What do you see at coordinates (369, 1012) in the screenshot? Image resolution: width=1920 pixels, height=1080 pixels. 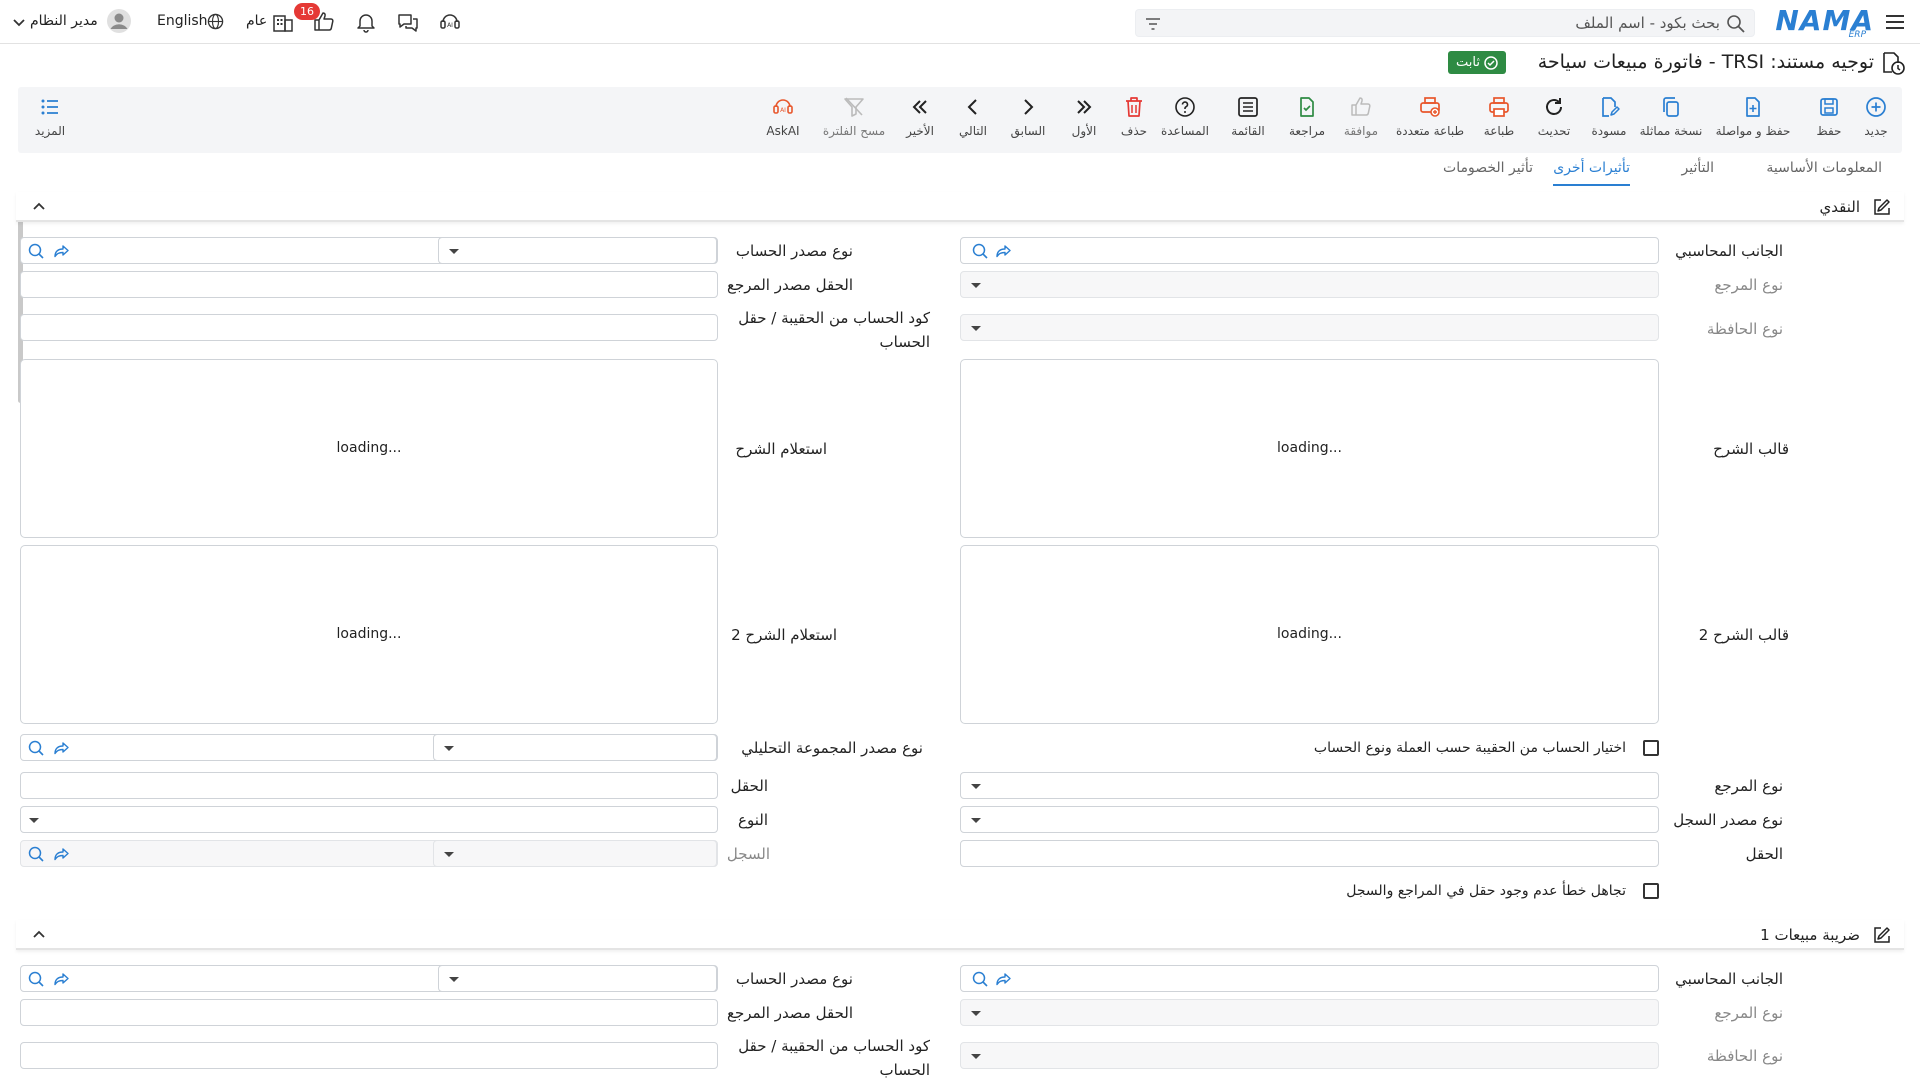 I see `tax-reference-source-field-input` at bounding box center [369, 1012].